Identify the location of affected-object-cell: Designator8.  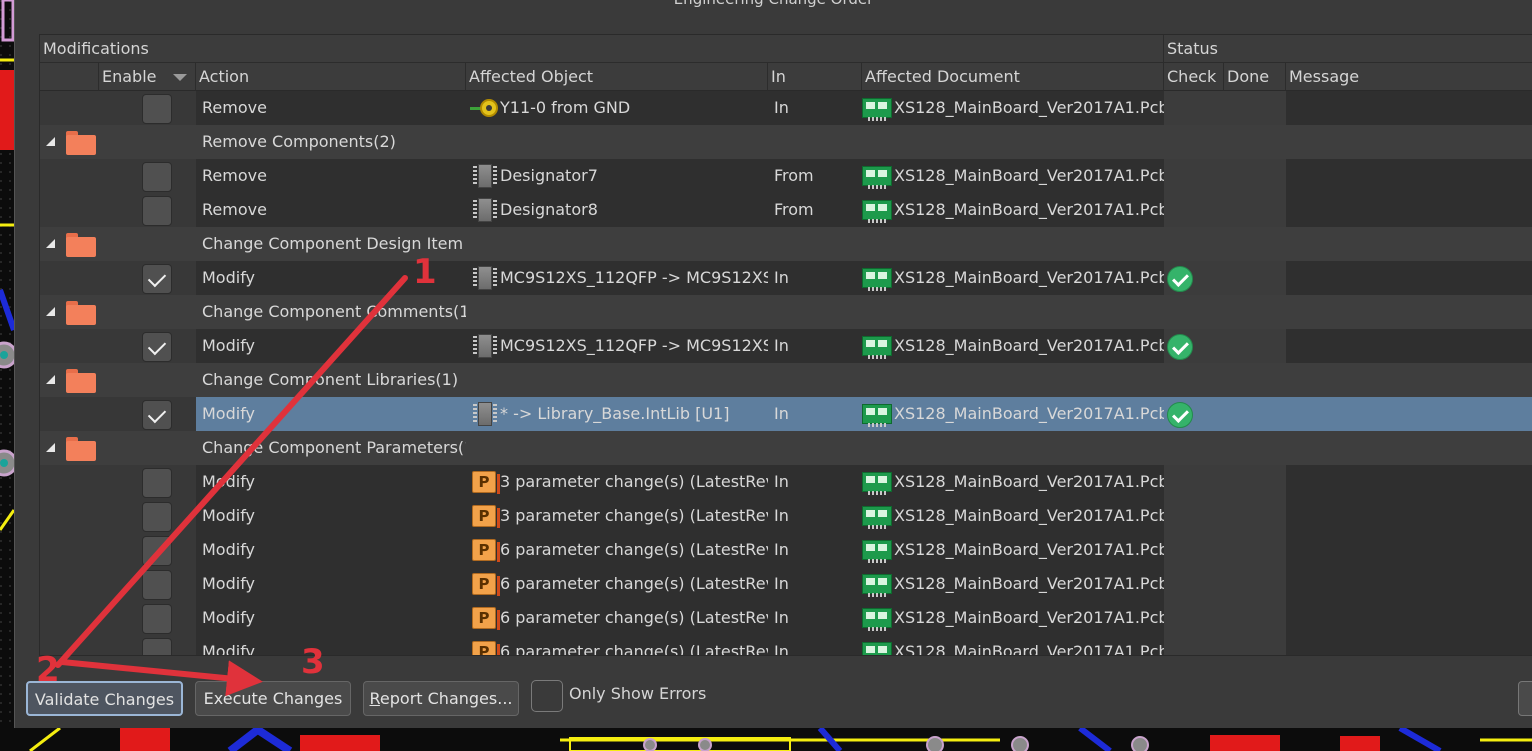
(549, 209).